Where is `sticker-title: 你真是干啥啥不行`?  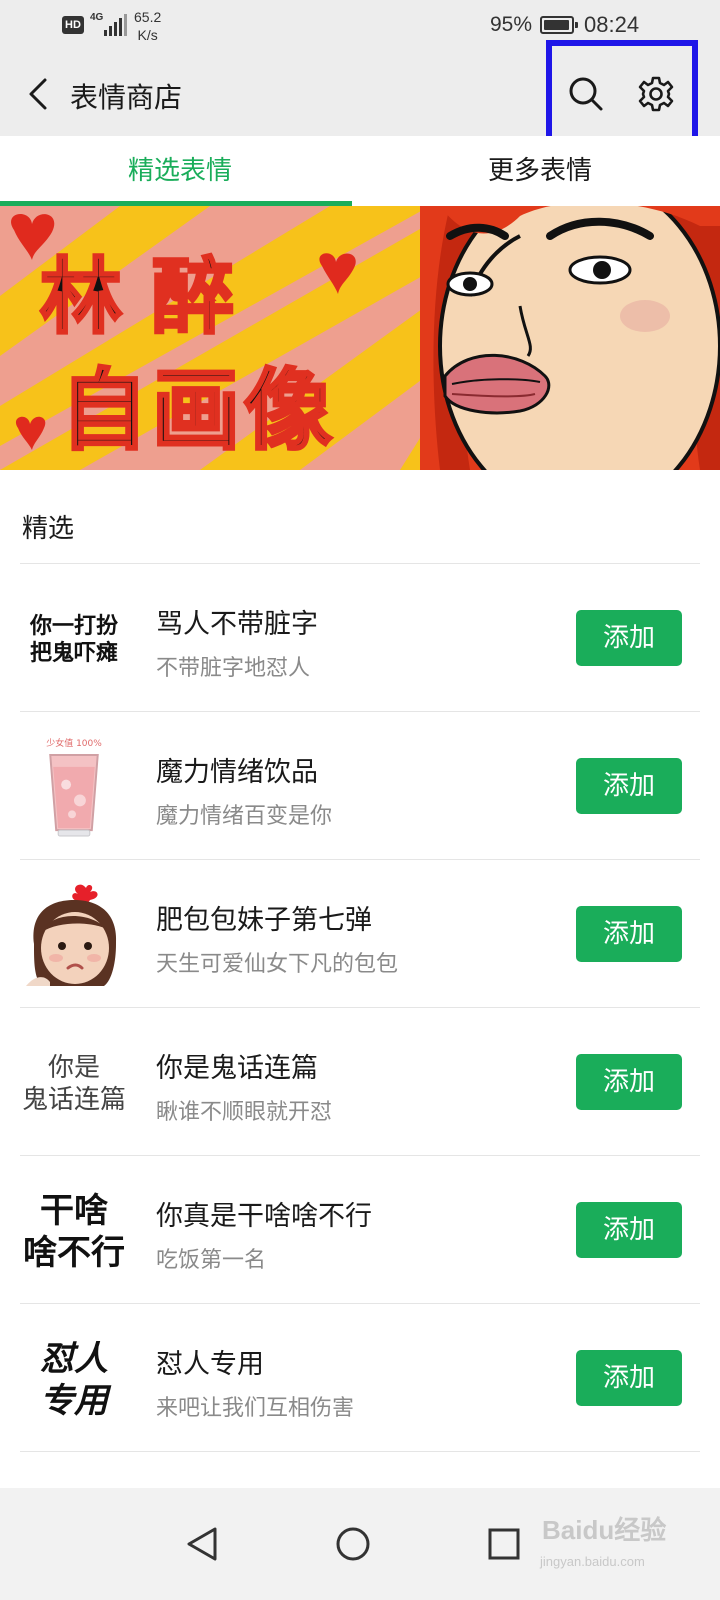 sticker-title: 你真是干啥啥不行 is located at coordinates (264, 1216).